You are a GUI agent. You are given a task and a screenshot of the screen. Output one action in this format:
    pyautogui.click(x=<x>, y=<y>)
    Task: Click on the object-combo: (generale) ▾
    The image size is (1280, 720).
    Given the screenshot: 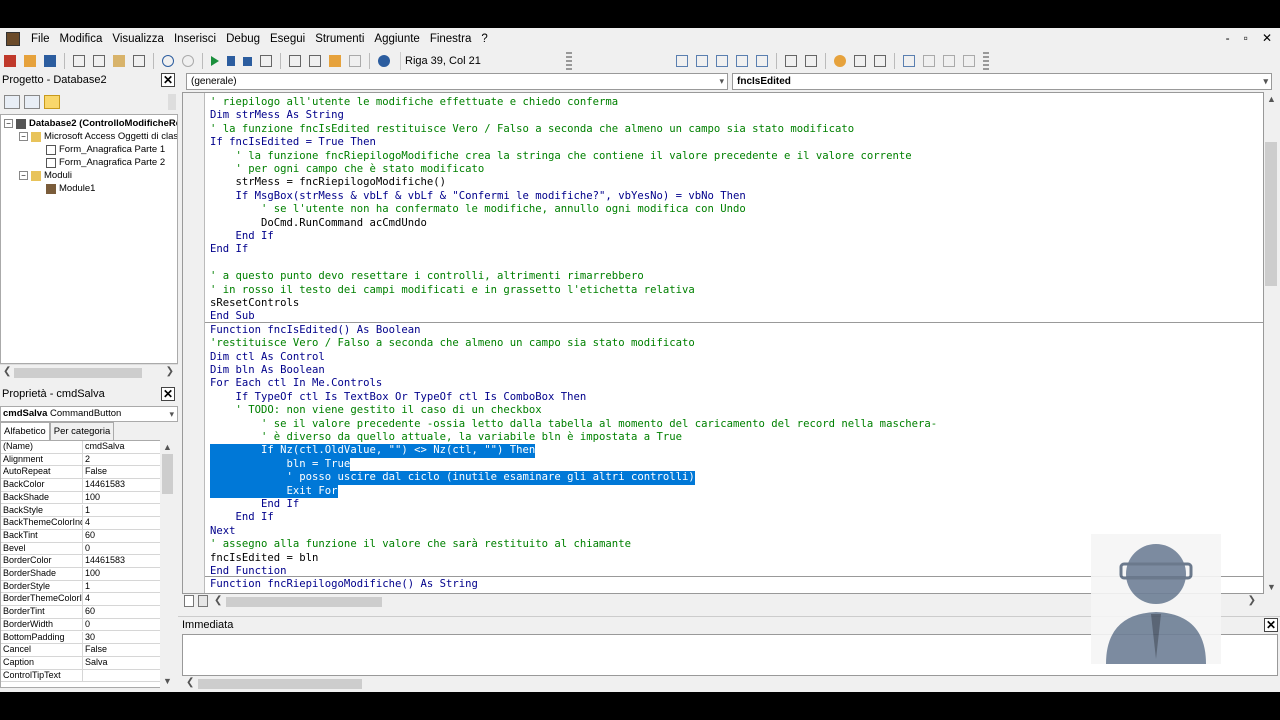 What is the action you would take?
    pyautogui.click(x=457, y=81)
    